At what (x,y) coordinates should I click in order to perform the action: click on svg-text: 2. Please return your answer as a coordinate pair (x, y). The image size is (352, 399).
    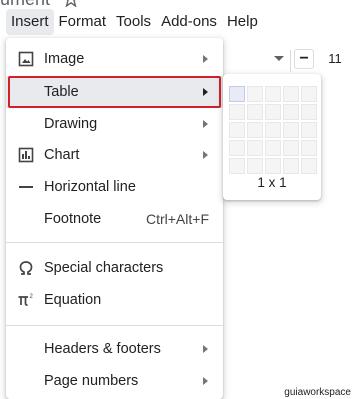
    Looking at the image, I should click on (32, 297).